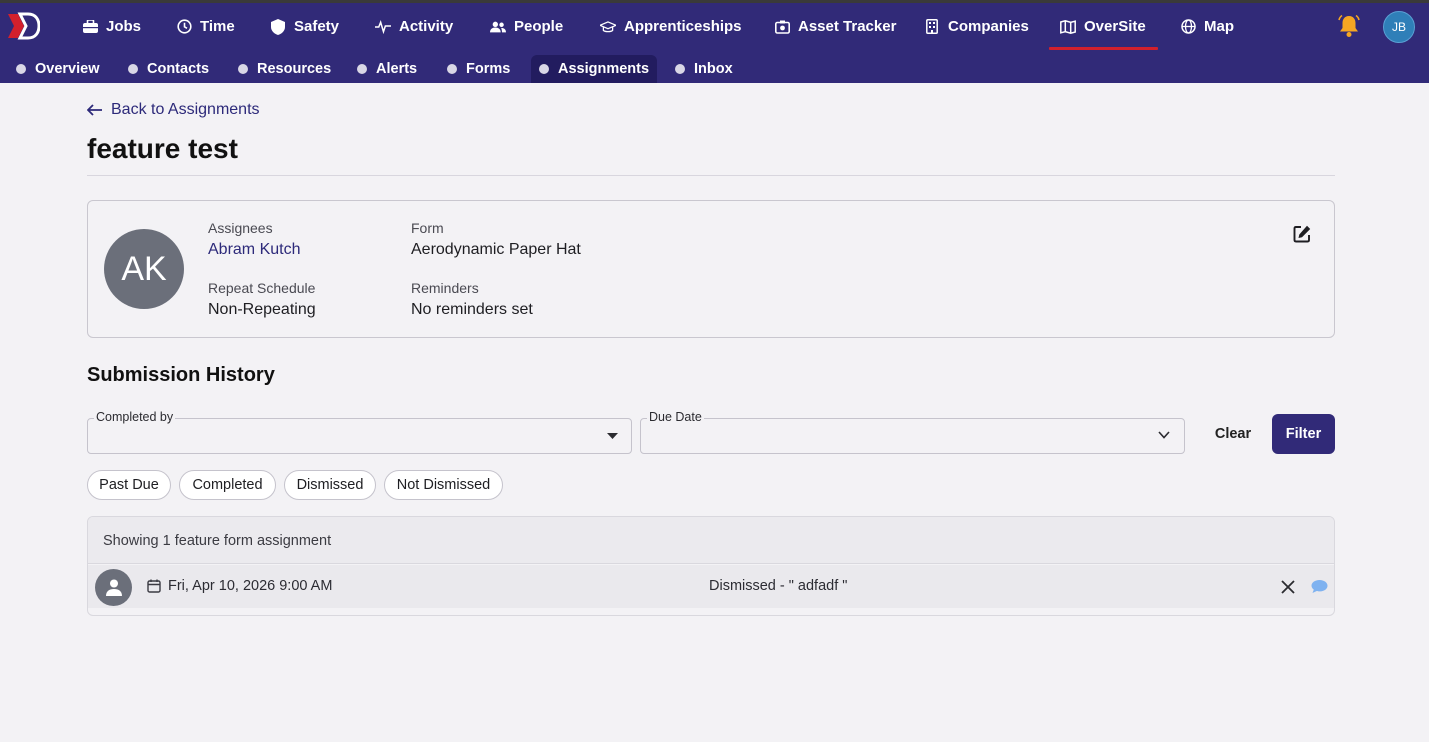 The image size is (1429, 742). I want to click on assignee-link: Abram Kutch, so click(254, 250).